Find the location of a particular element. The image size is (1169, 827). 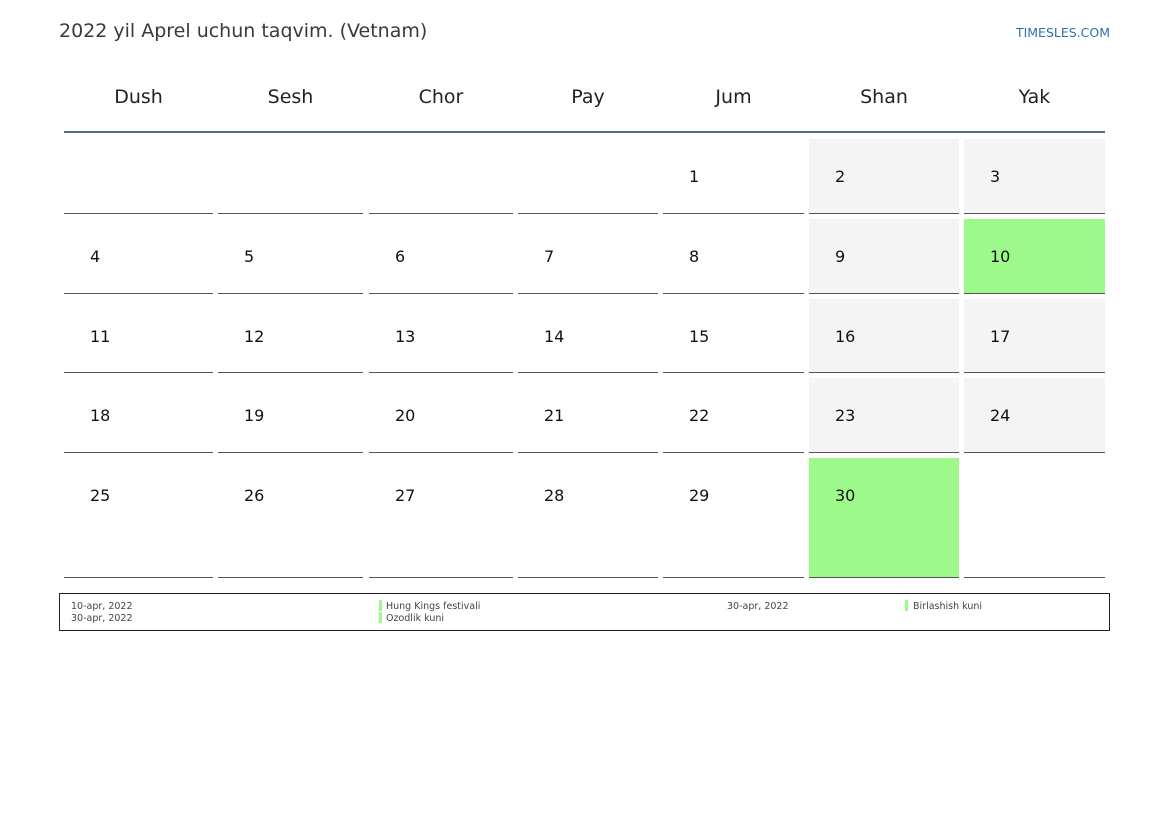

day-cell-25: 25 is located at coordinates (138, 518).